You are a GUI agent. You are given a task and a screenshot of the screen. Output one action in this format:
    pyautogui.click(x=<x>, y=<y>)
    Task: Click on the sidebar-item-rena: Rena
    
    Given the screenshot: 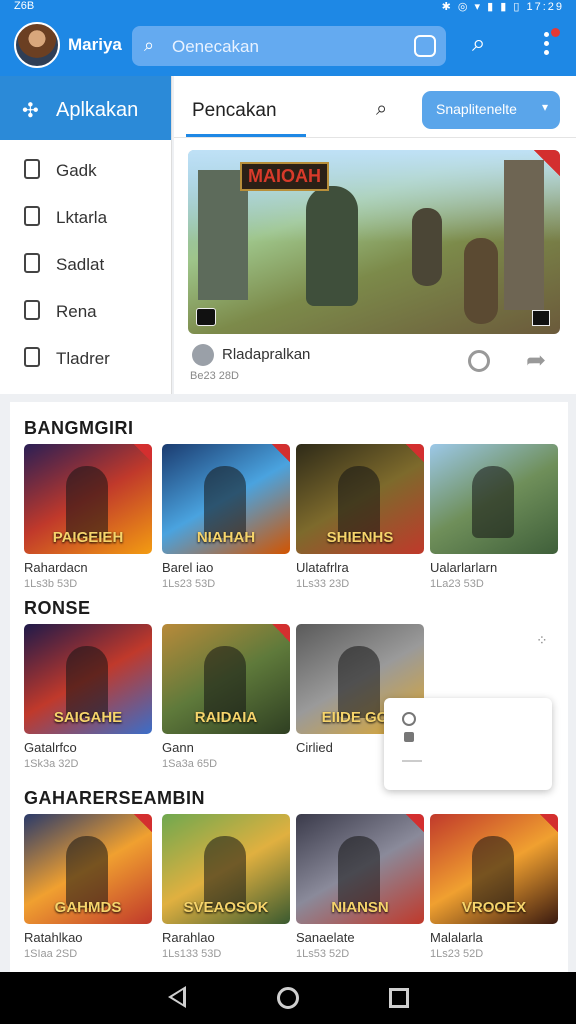 What is the action you would take?
    pyautogui.click(x=85, y=304)
    